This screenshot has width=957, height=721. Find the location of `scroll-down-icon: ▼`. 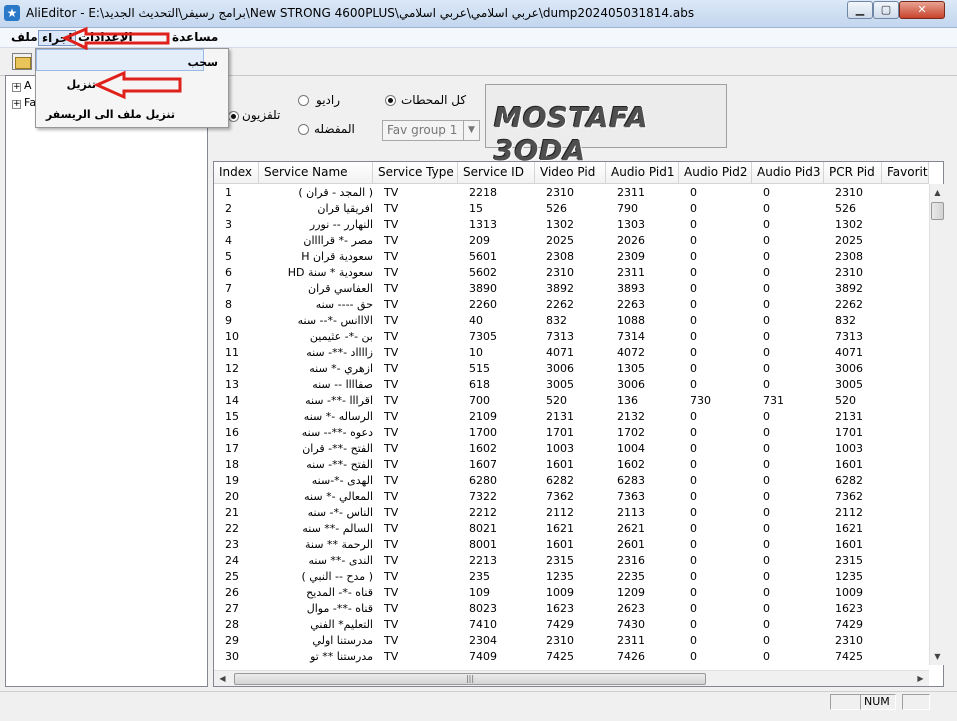

scroll-down-icon: ▼ is located at coordinates (937, 656).